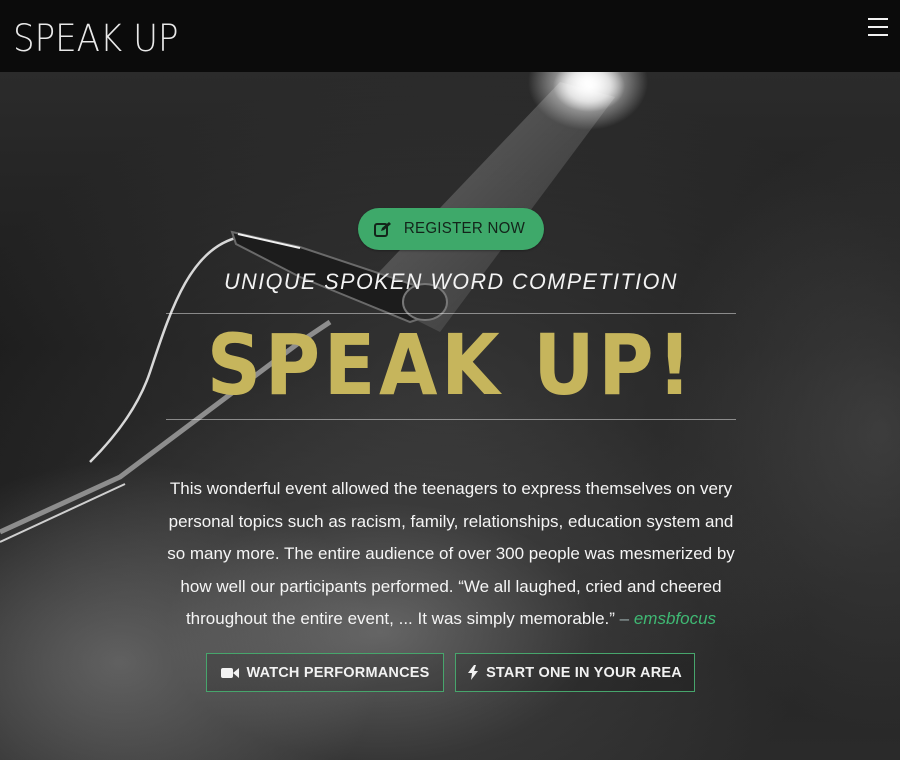  Describe the element at coordinates (451, 313) in the screenshot. I see `divider-top` at that location.